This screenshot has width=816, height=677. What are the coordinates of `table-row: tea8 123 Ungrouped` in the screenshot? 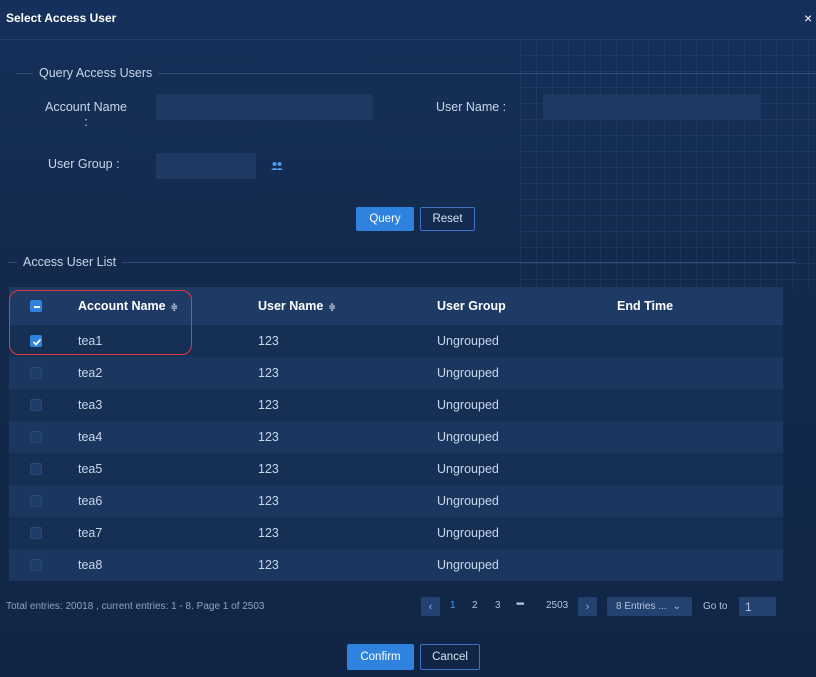 It's located at (396, 565).